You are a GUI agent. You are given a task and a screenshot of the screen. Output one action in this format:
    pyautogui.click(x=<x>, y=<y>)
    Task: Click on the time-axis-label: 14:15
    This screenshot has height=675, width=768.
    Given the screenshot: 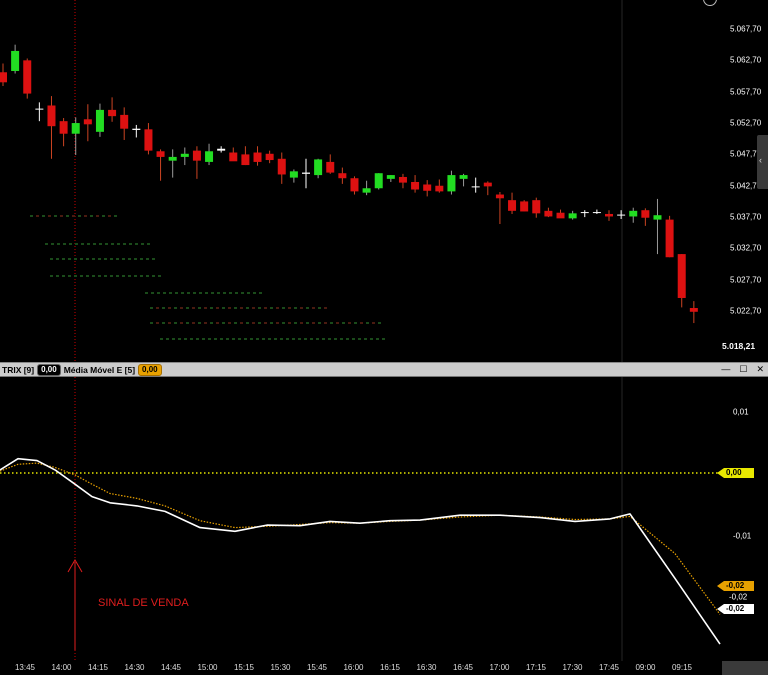 What is the action you would take?
    pyautogui.click(x=98, y=667)
    